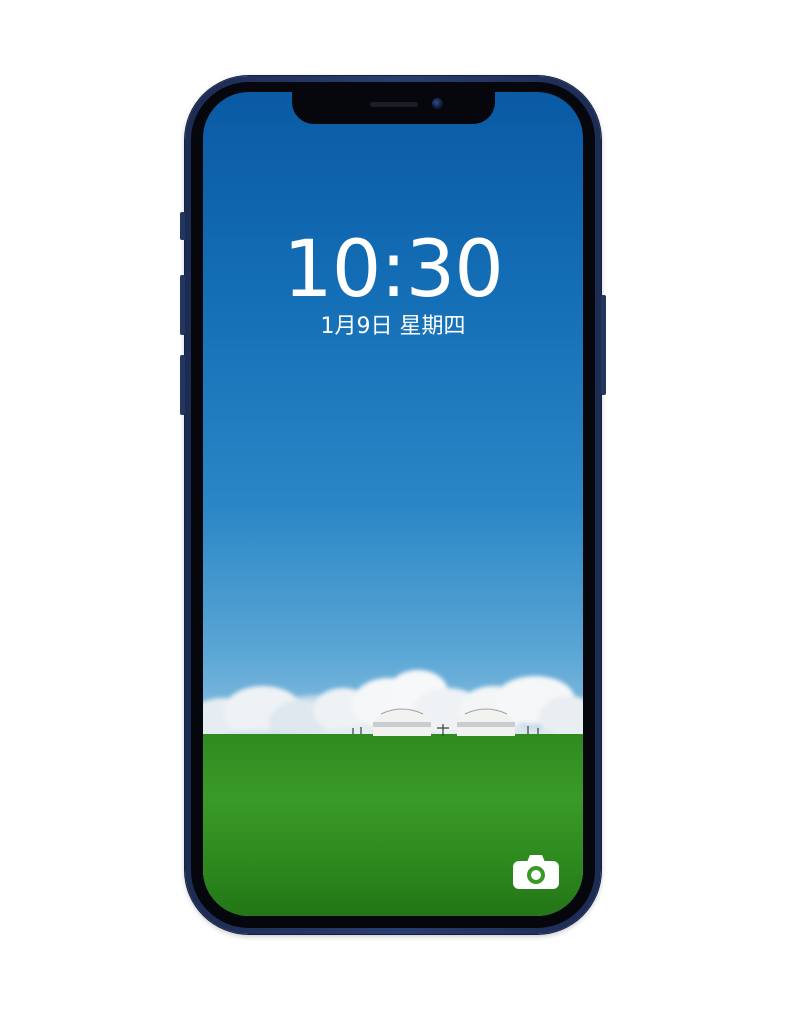 The width and height of the screenshot is (800, 1017). Describe the element at coordinates (393, 326) in the screenshot. I see `lock-screen-date: 1月9日 星期四` at that location.